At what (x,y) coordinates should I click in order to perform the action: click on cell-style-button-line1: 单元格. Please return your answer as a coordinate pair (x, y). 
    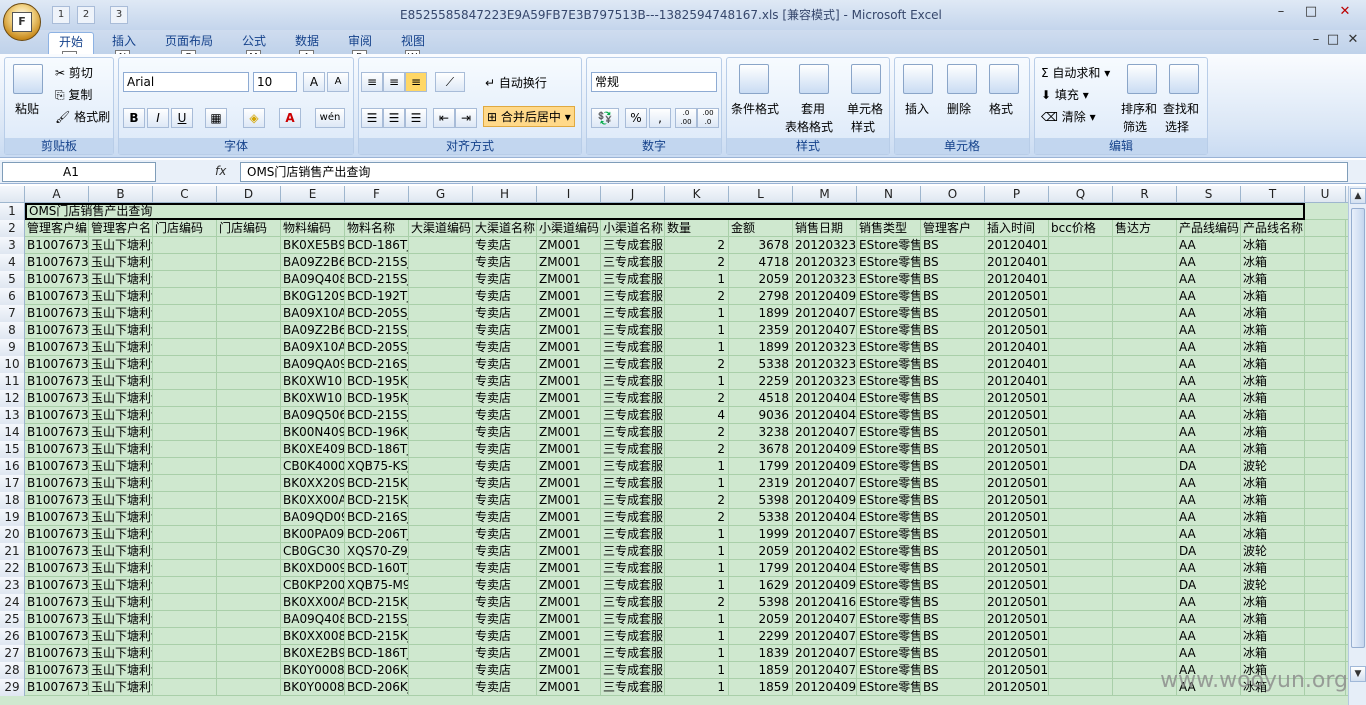
    Looking at the image, I should click on (865, 108).